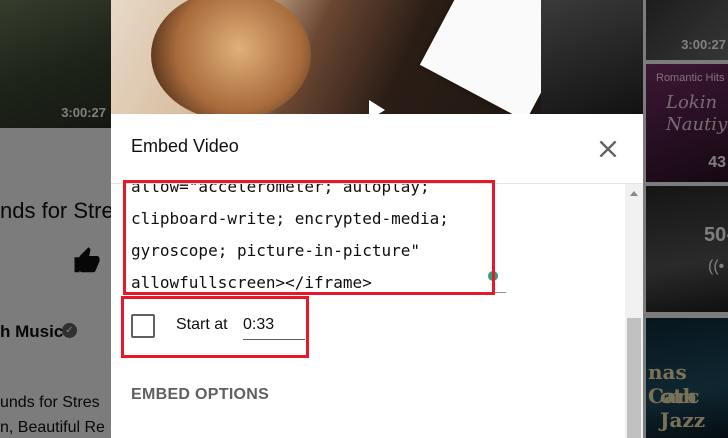  I want to click on highlight-box-start-at, so click(215, 327).